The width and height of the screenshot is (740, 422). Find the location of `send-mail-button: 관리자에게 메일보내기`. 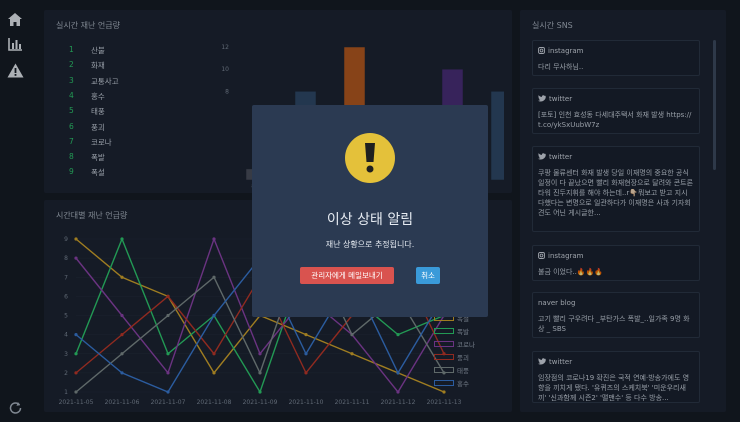

send-mail-button: 관리자에게 메일보내기 is located at coordinates (347, 275).